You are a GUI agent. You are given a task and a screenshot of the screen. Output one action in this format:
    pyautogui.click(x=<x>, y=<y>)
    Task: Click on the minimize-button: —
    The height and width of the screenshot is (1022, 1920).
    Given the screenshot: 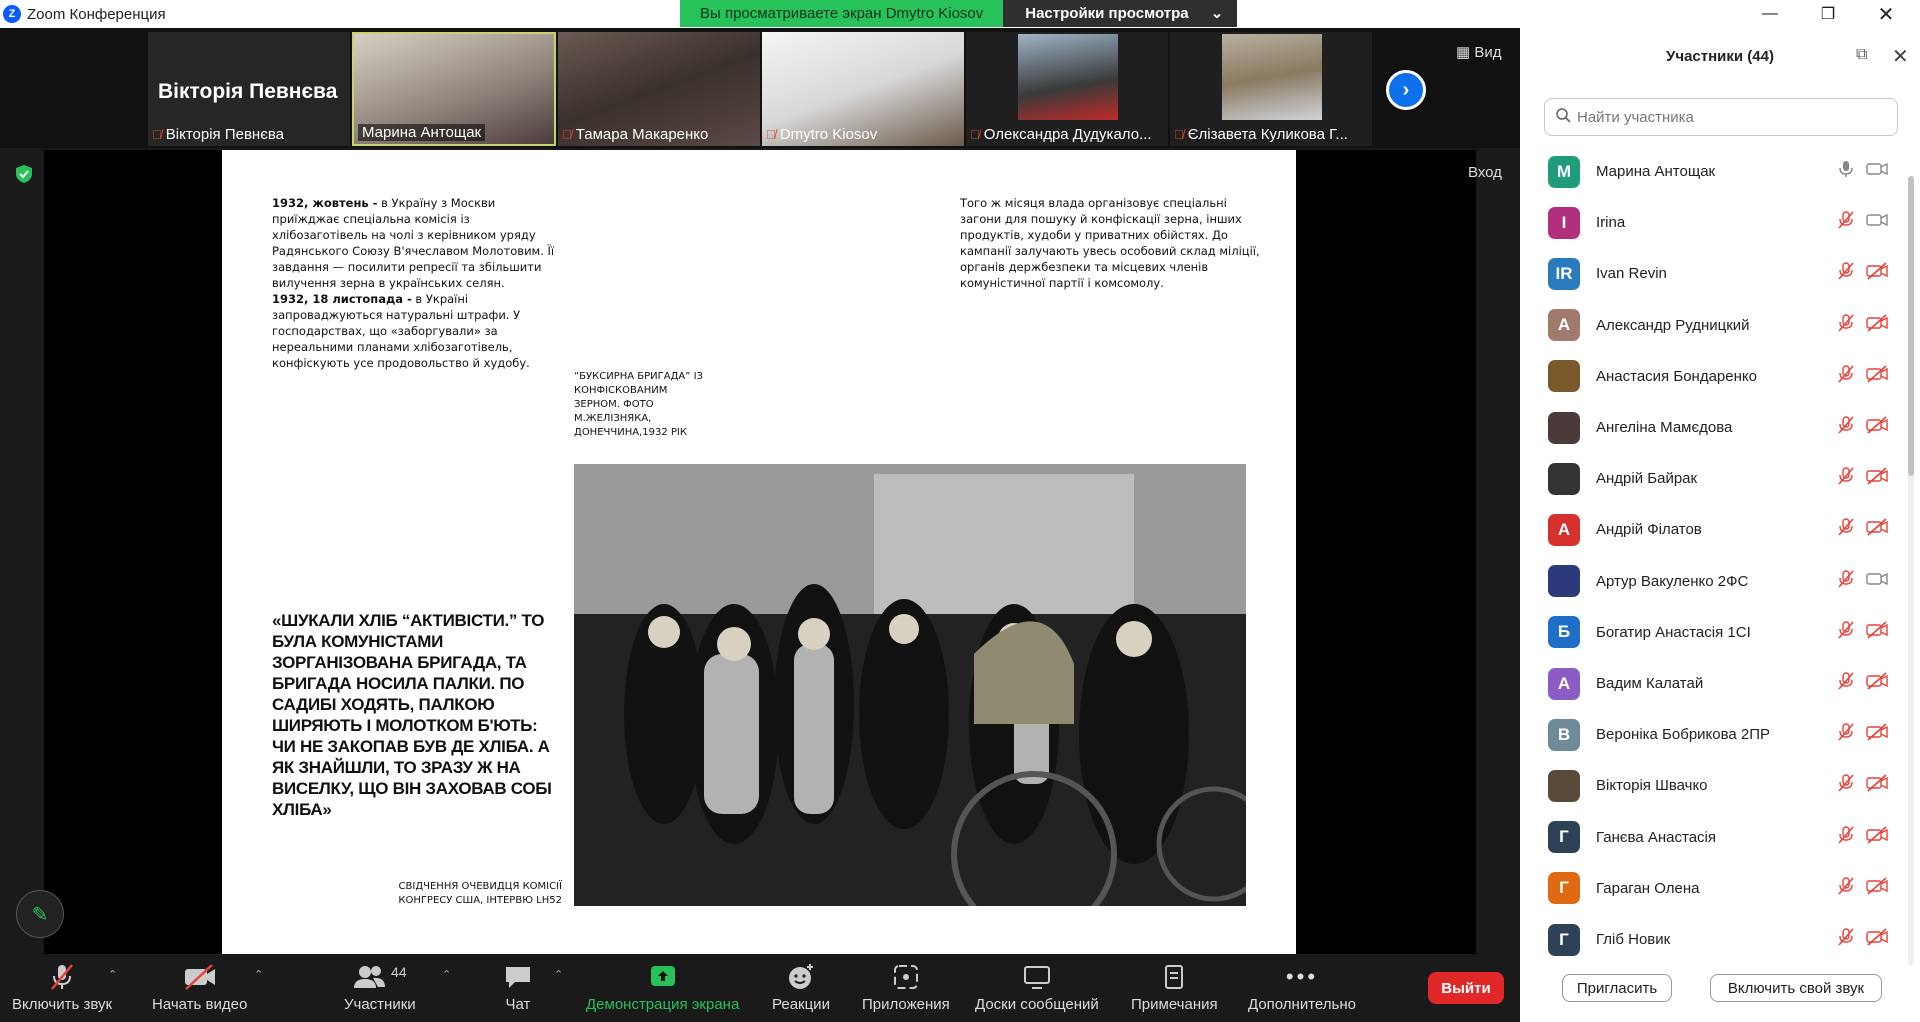 What is the action you would take?
    pyautogui.click(x=1770, y=14)
    